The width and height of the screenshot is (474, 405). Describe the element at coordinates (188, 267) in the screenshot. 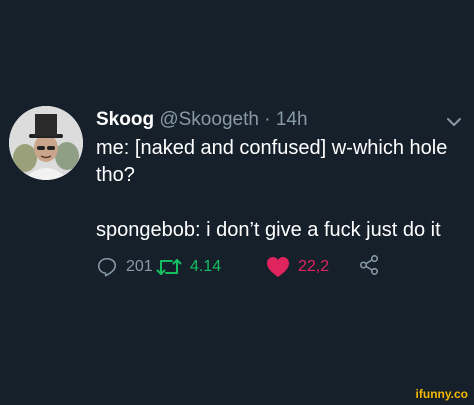

I see `retweet-button: 4.14` at that location.